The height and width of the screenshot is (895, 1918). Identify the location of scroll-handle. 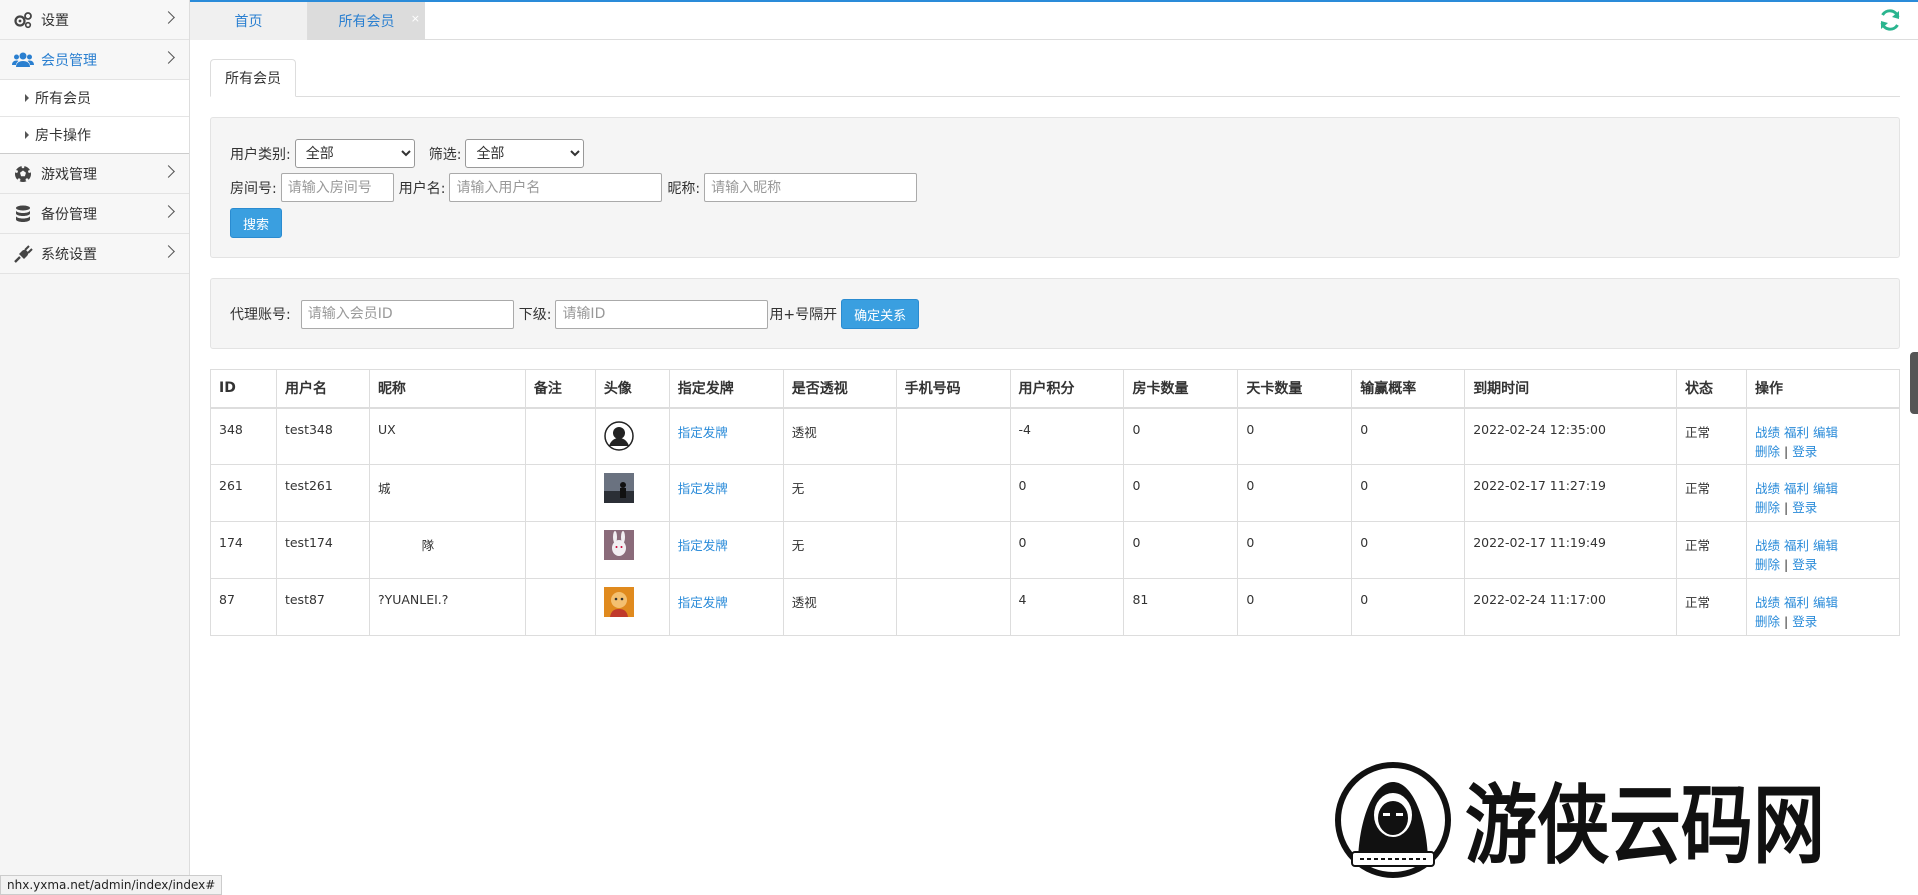
(1914, 383).